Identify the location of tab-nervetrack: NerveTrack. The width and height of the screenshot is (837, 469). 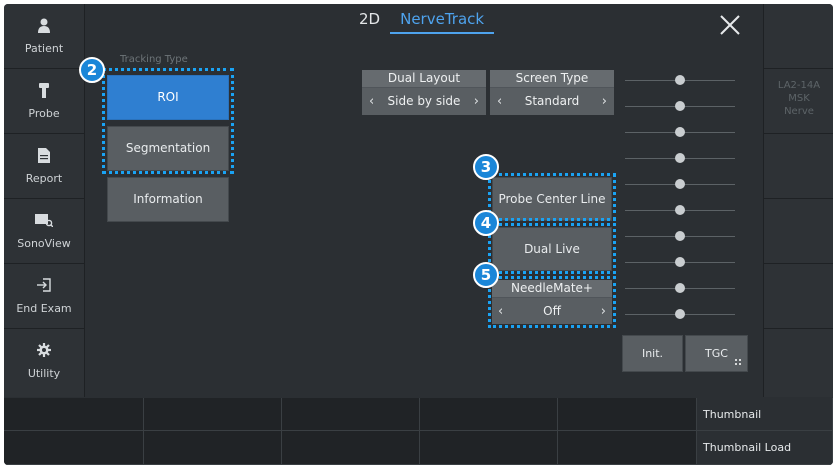
(442, 22).